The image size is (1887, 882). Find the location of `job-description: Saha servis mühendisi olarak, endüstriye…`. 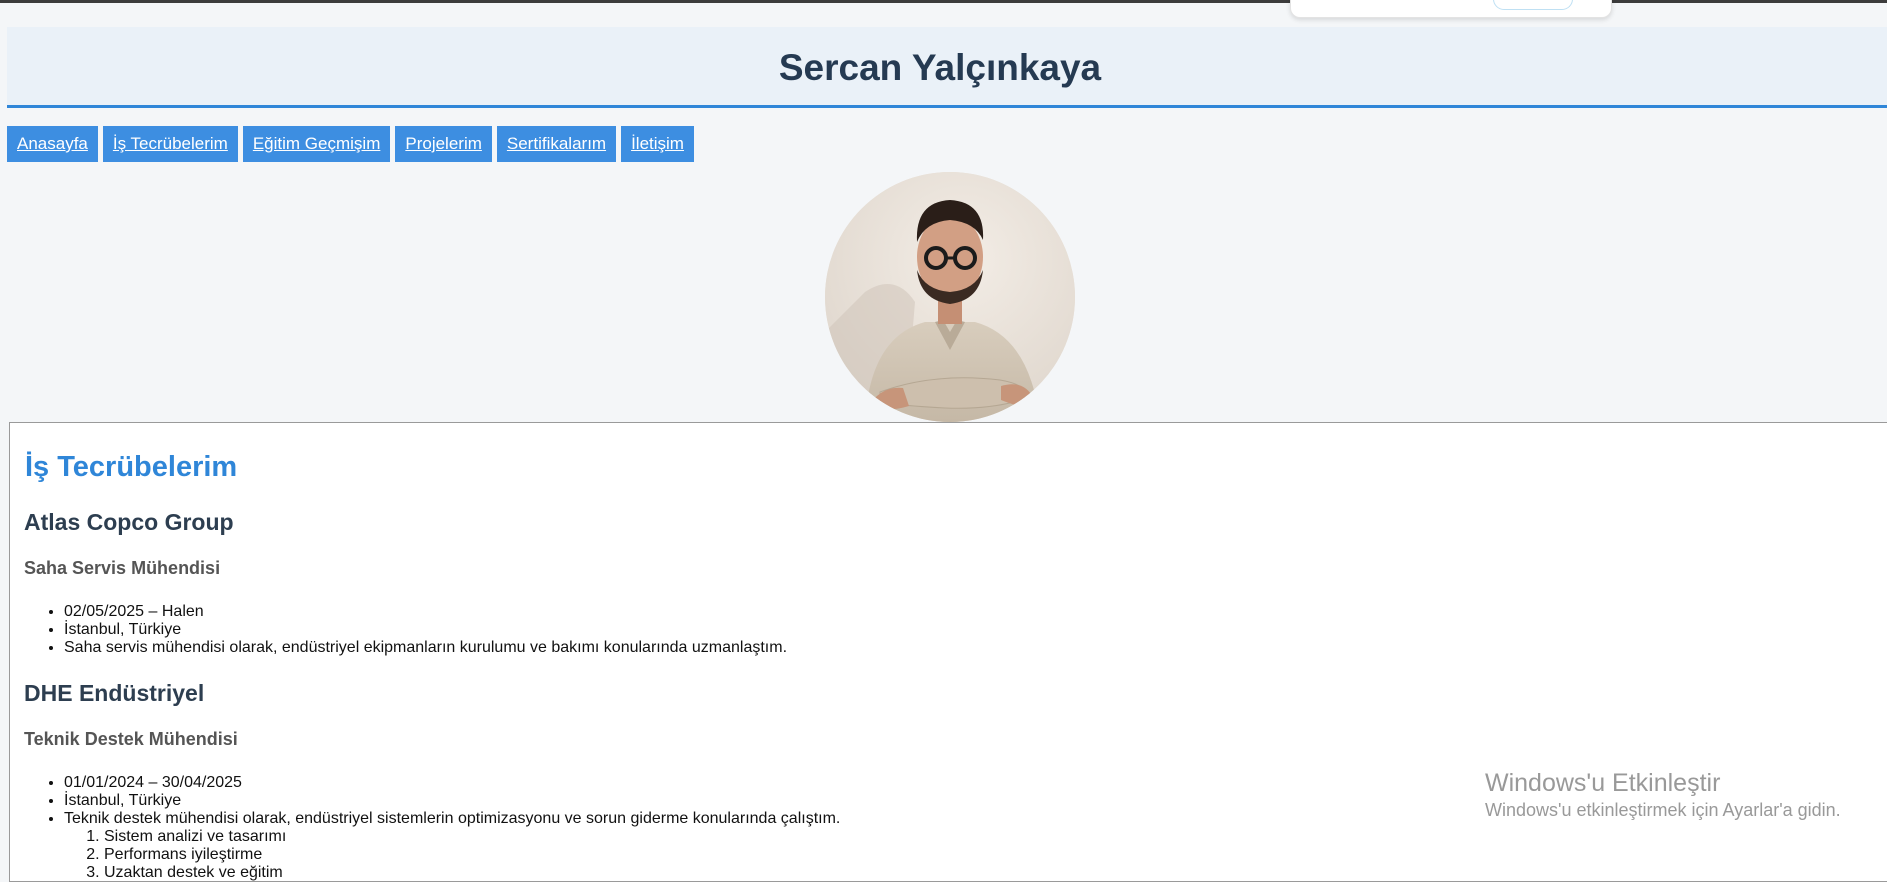

job-description: Saha servis mühendisi olarak, endüstriye… is located at coordinates (425, 648).